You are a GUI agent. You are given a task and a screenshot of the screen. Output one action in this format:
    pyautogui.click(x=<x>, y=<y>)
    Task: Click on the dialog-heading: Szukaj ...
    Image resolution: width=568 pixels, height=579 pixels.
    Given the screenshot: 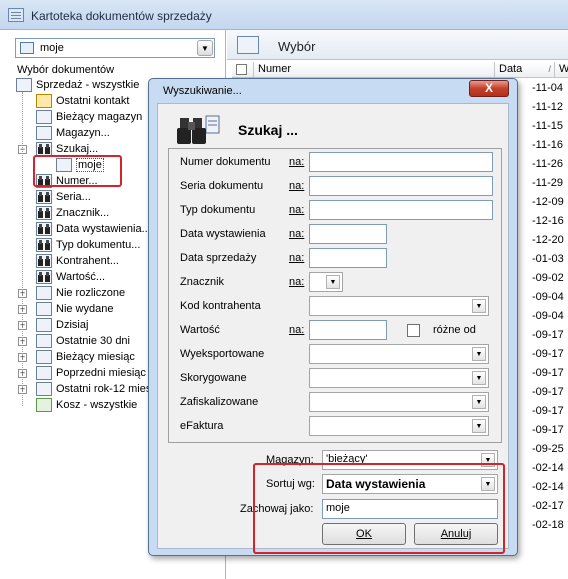 What is the action you would take?
    pyautogui.click(x=268, y=130)
    